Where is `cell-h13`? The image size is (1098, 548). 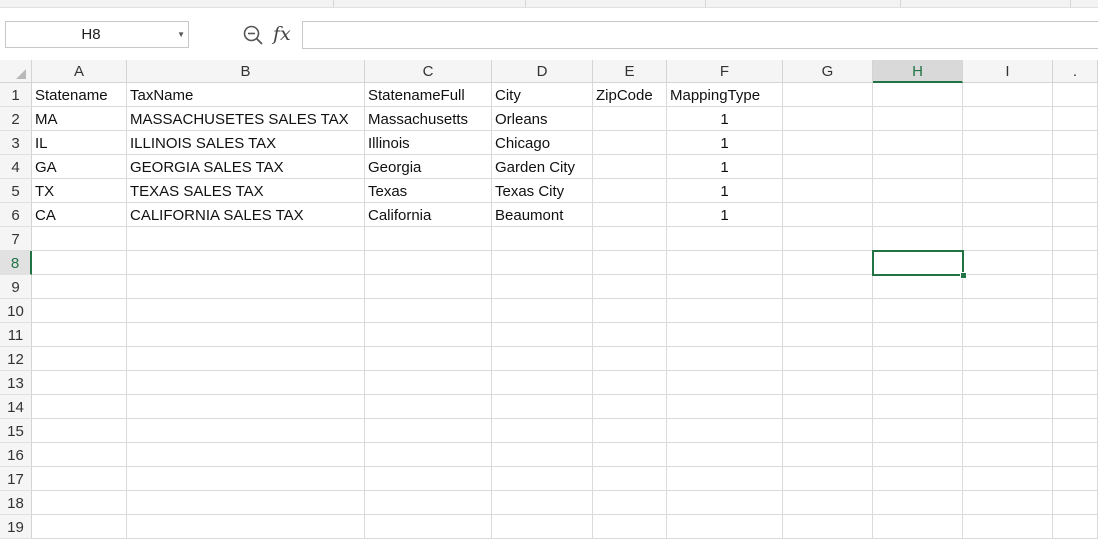 cell-h13 is located at coordinates (918, 383).